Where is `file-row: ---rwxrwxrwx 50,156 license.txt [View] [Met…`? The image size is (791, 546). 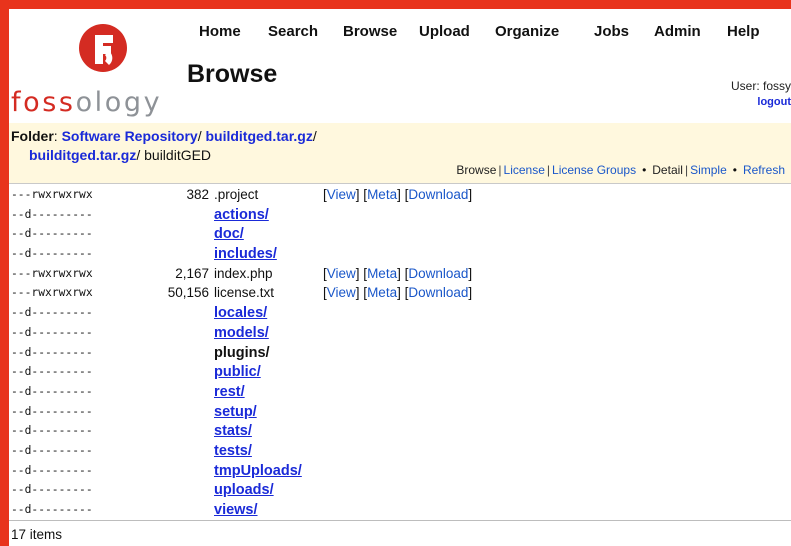 file-row: ---rwxrwxrwx 50,156 license.txt [View] [Met… is located at coordinates (400, 295).